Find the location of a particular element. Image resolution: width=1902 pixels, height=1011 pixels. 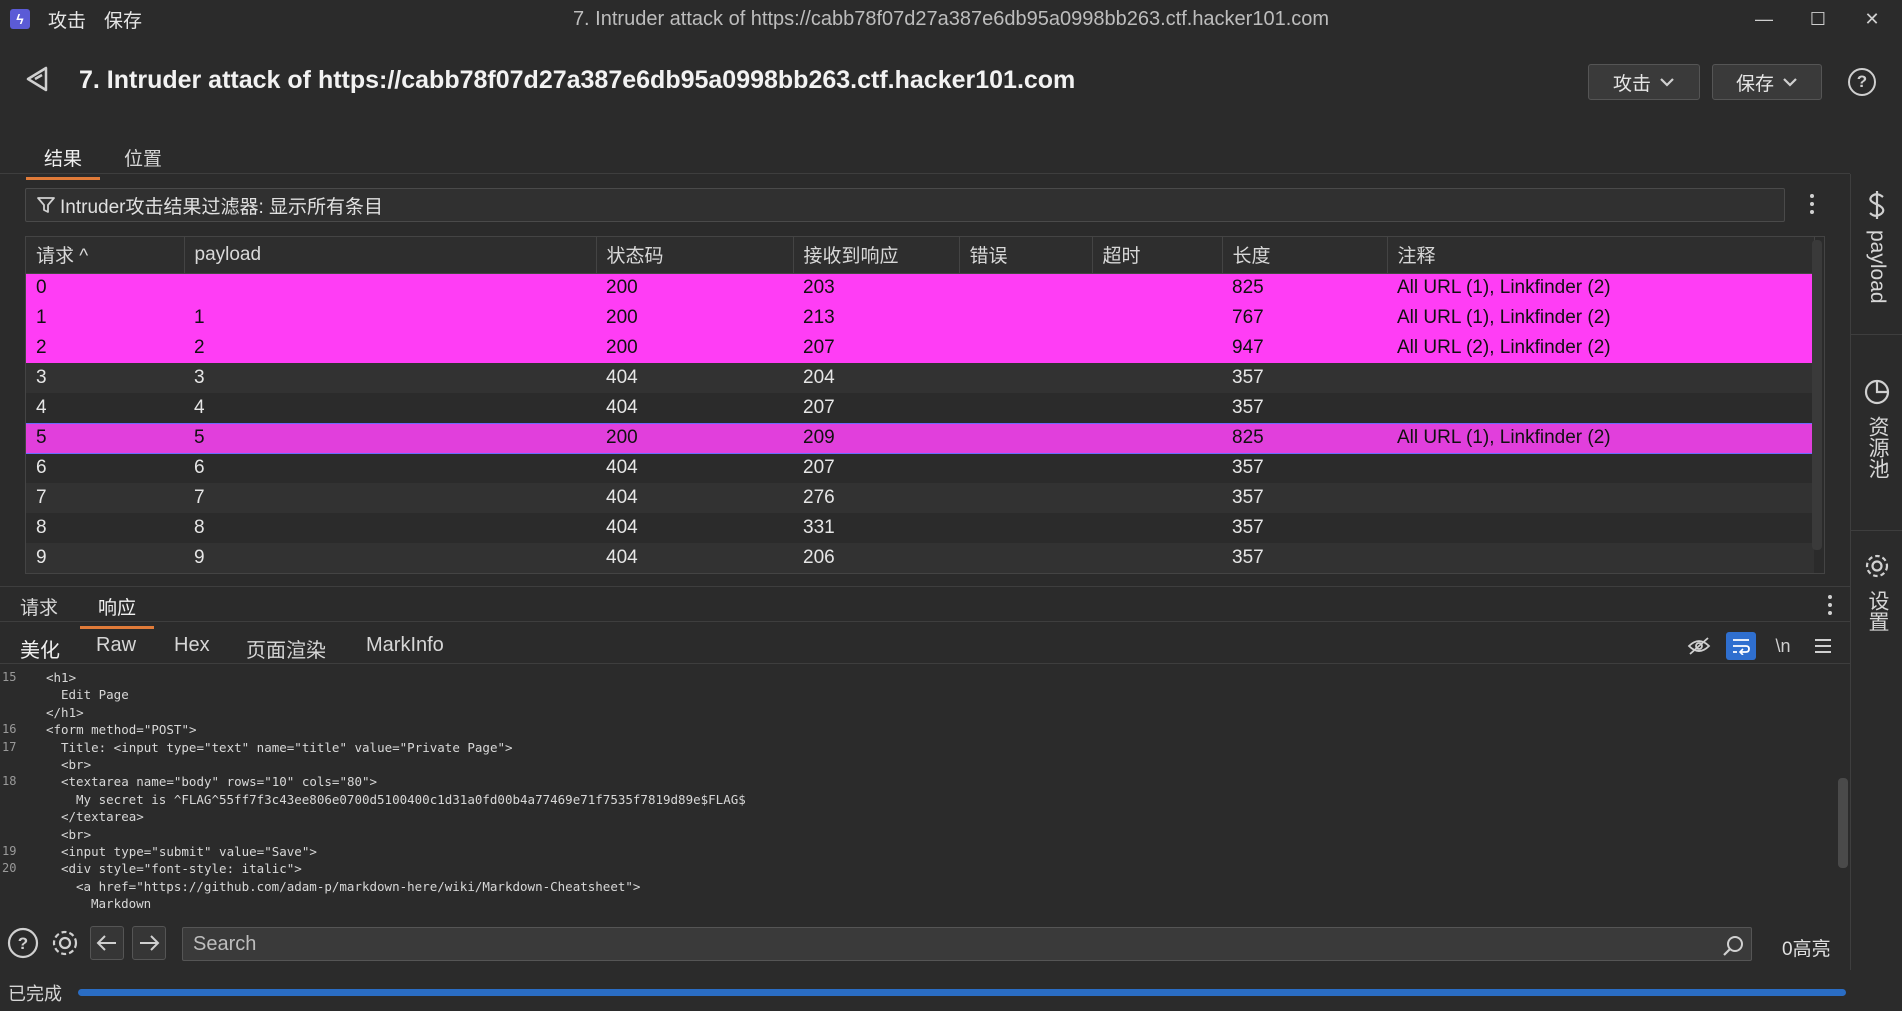

tab-results: 结果 is located at coordinates (63, 162).